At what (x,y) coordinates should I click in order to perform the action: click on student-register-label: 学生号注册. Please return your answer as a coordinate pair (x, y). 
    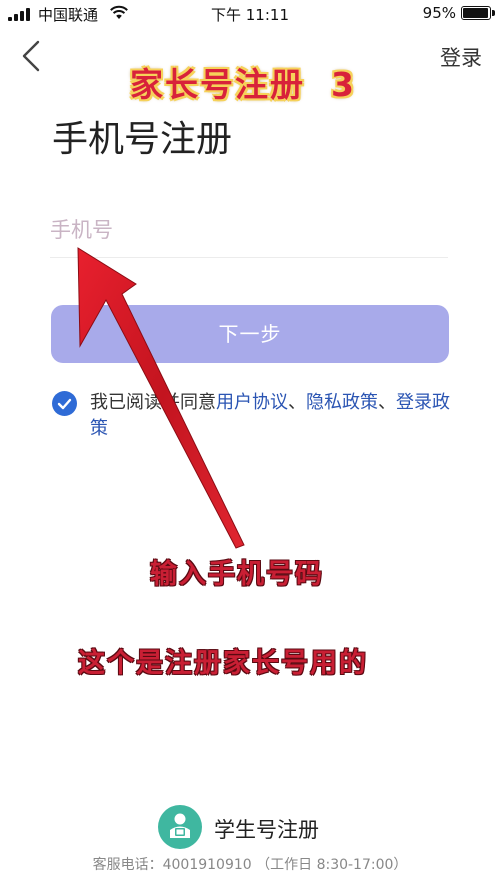
    Looking at the image, I should click on (266, 830).